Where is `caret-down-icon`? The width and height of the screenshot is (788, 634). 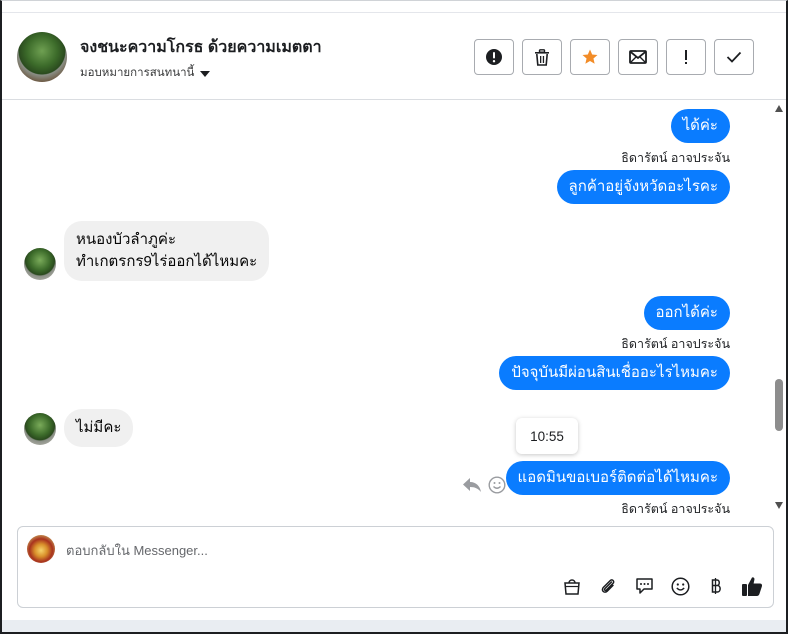
caret-down-icon is located at coordinates (205, 73).